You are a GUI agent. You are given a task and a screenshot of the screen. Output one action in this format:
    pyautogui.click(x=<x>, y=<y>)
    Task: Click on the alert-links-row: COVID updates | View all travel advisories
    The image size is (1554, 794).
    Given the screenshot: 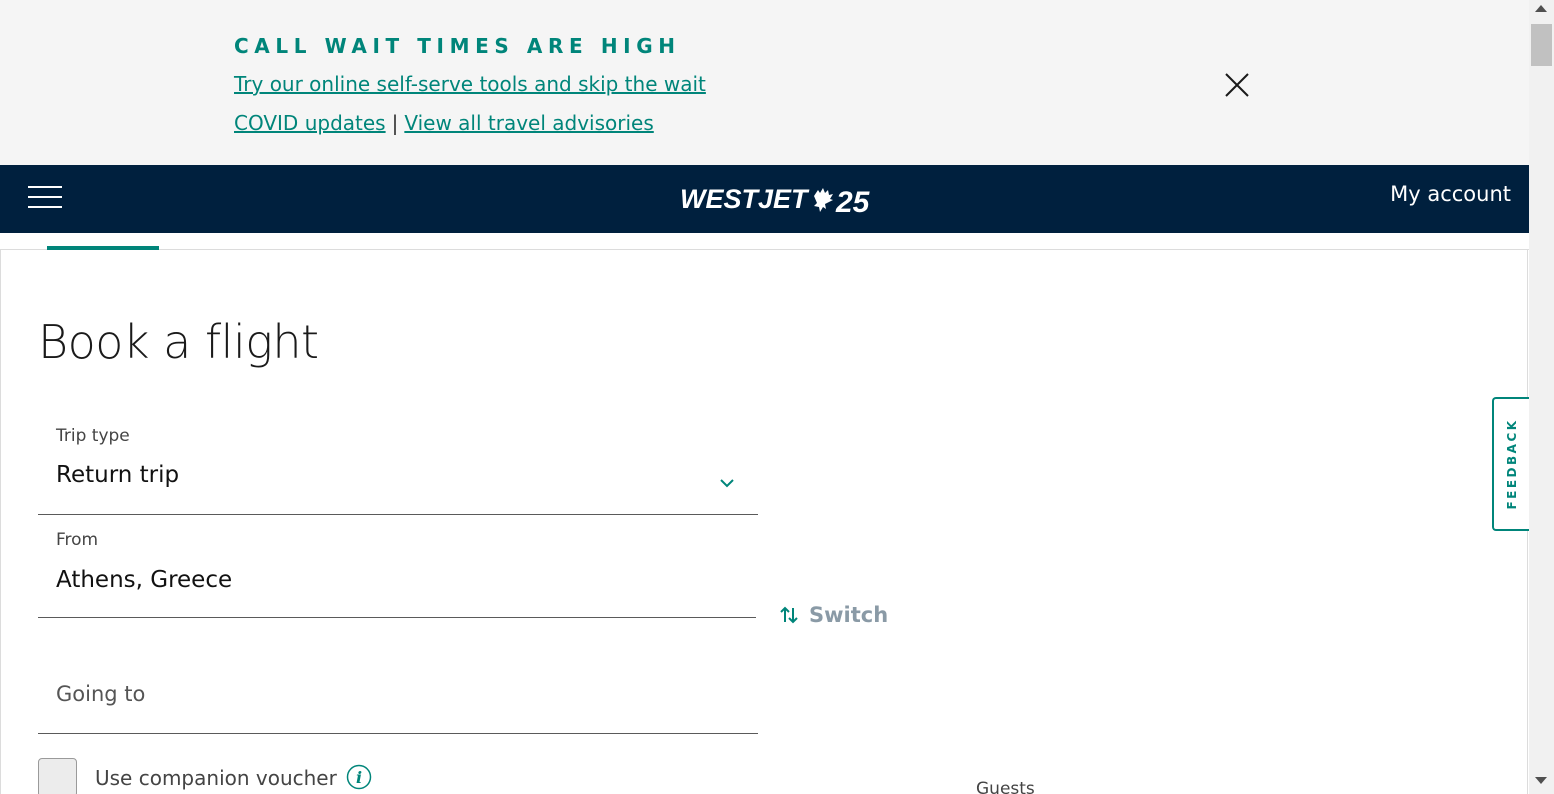 What is the action you would take?
    pyautogui.click(x=444, y=123)
    